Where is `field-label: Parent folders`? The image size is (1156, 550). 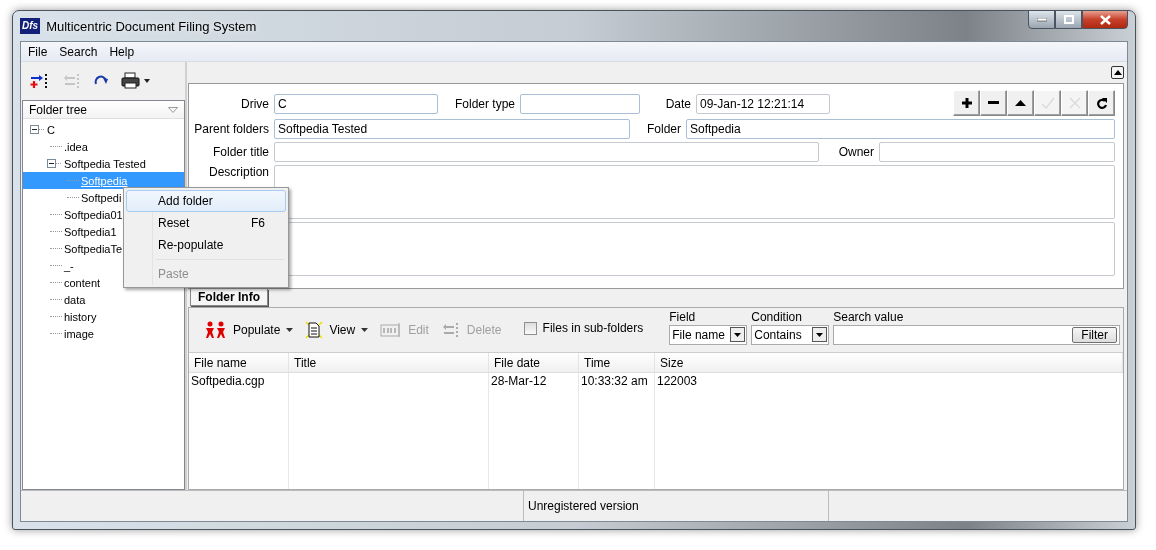
field-label: Parent folders is located at coordinates (231, 129).